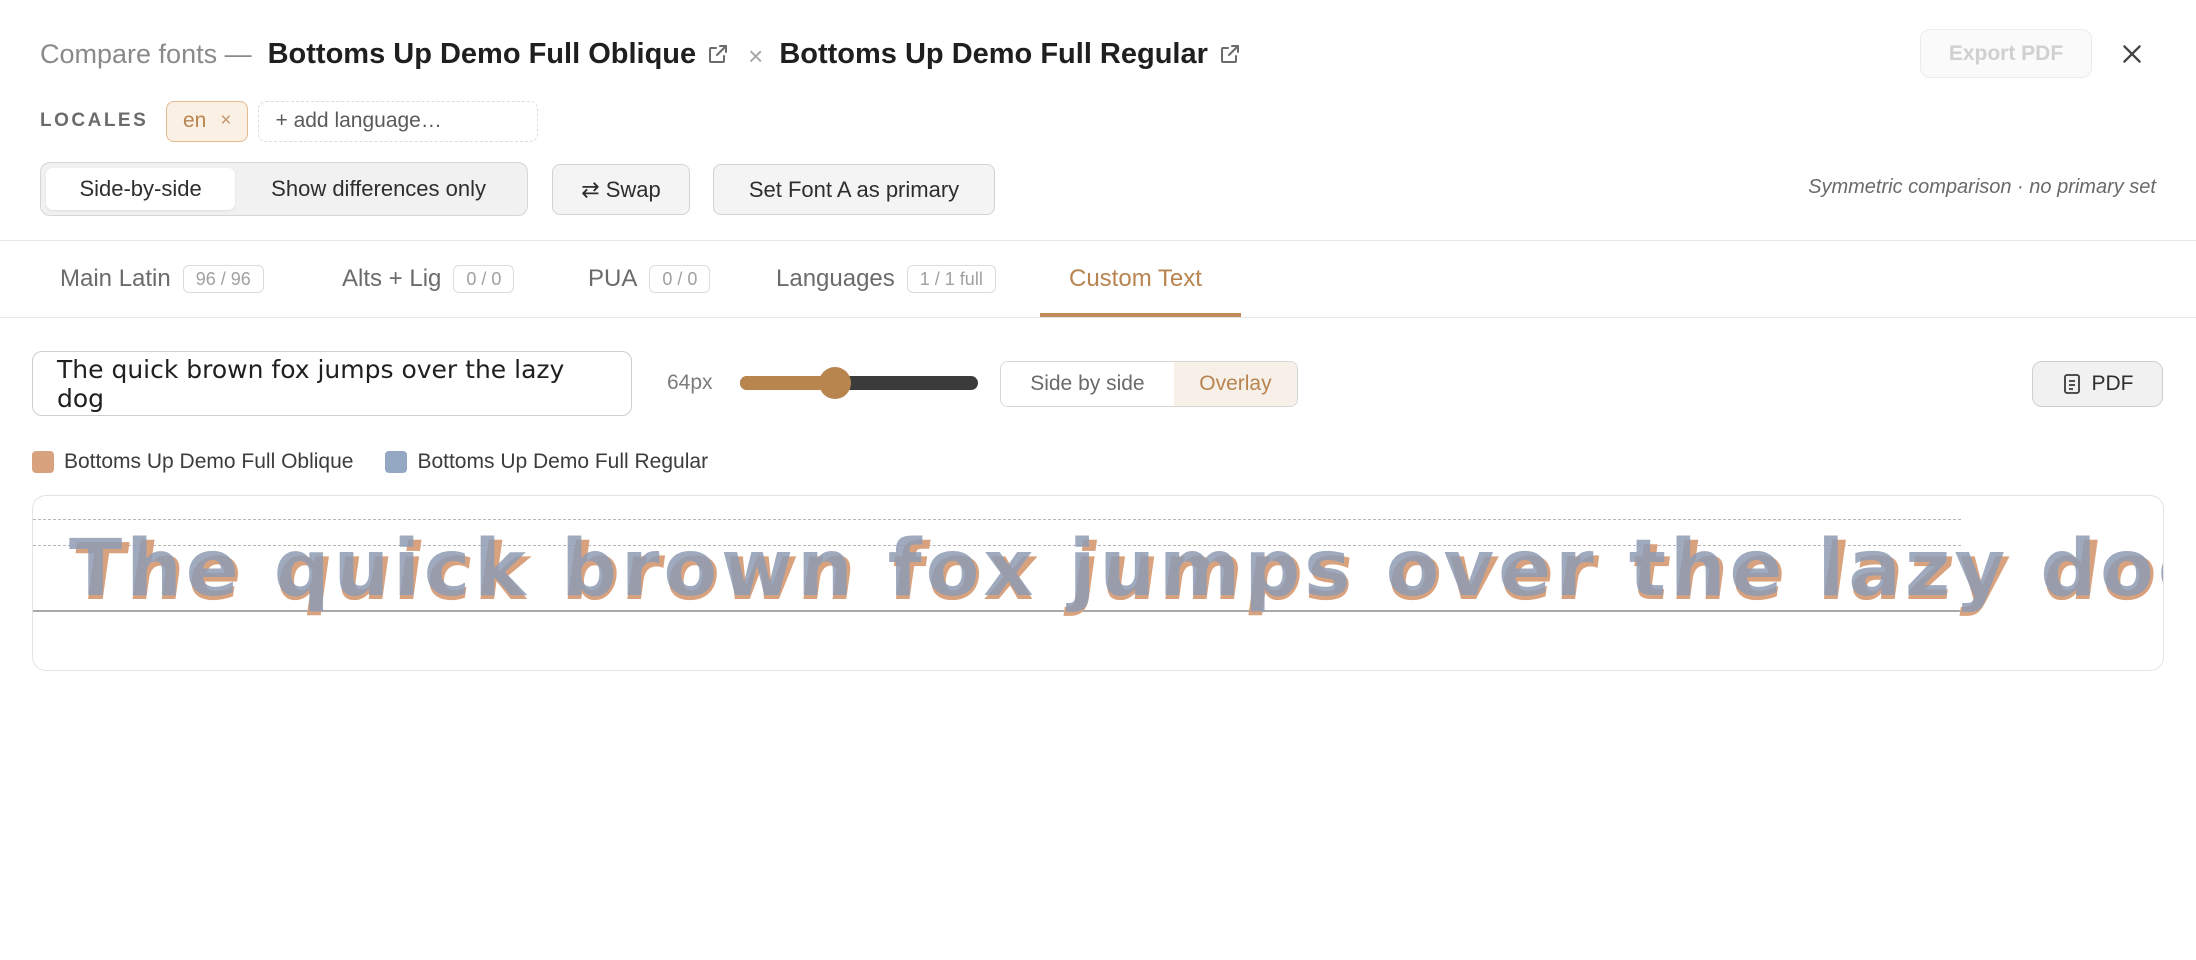 The image size is (2196, 960). I want to click on ascender-guide, so click(997, 519).